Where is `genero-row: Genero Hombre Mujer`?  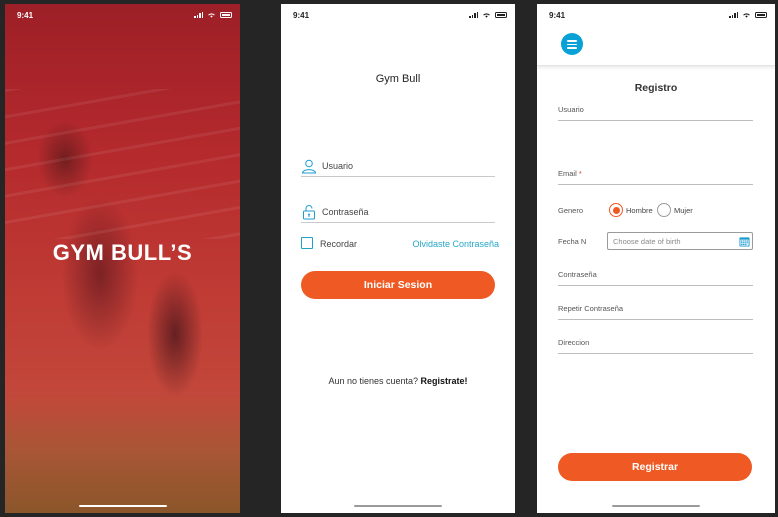 genero-row: Genero Hombre Mujer is located at coordinates (655, 210).